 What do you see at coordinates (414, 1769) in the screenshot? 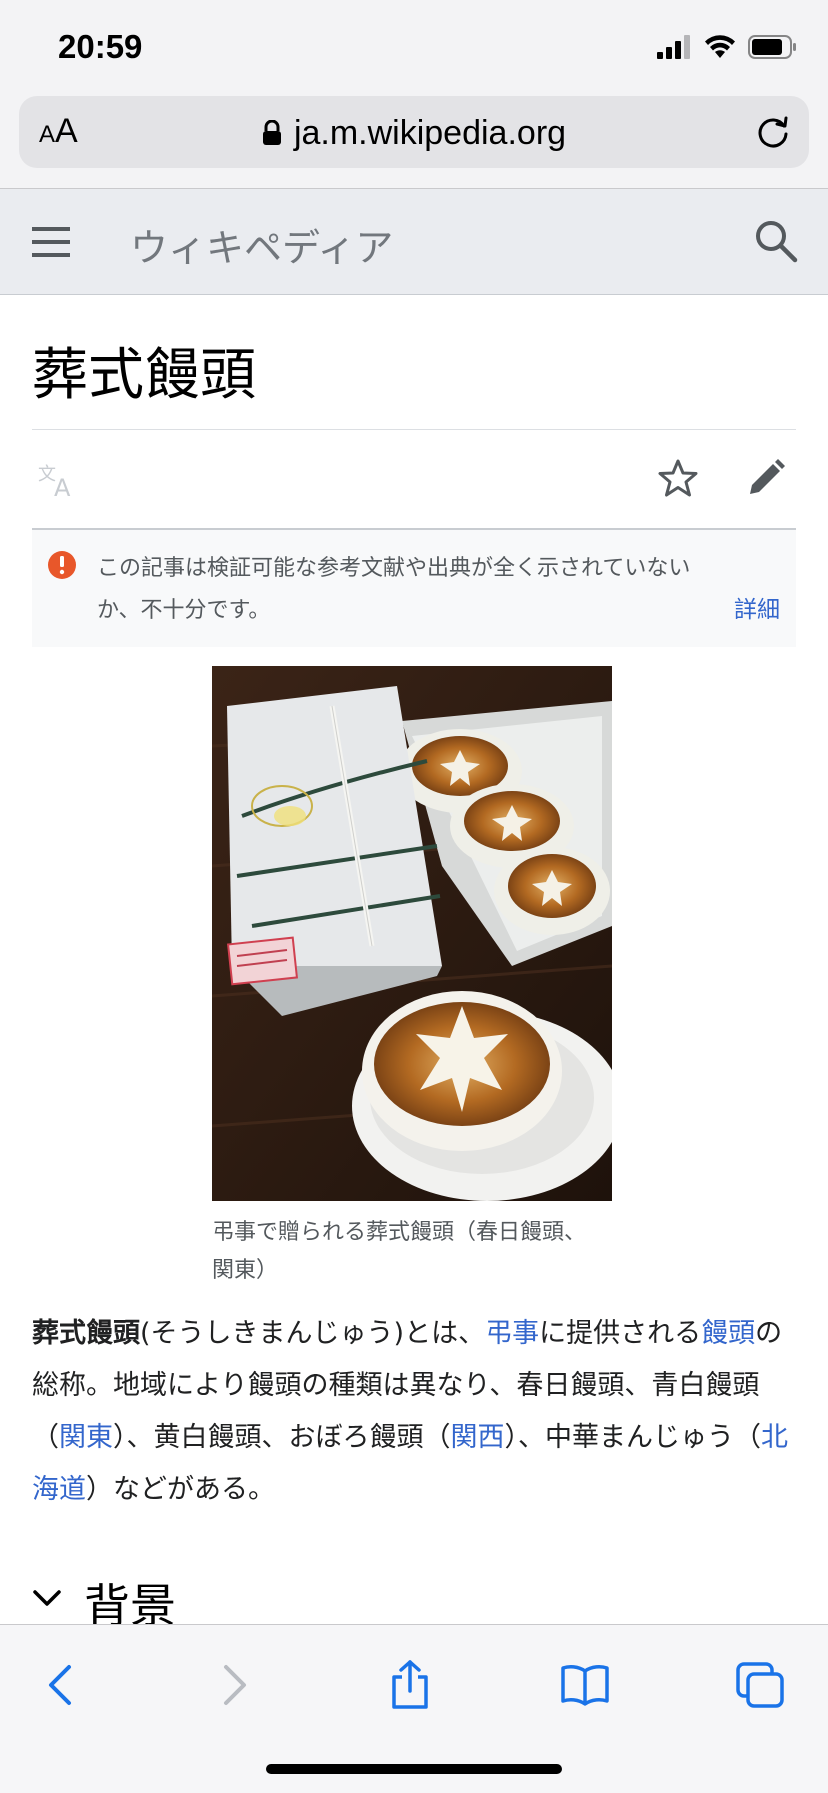
I see `home-indicator` at bounding box center [414, 1769].